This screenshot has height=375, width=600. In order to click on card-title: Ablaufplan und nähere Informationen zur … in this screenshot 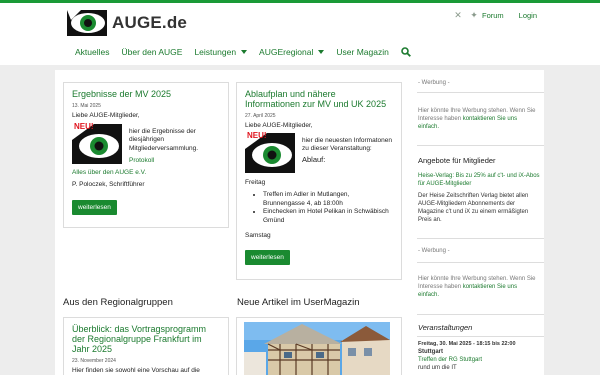, I will do `click(319, 99)`.